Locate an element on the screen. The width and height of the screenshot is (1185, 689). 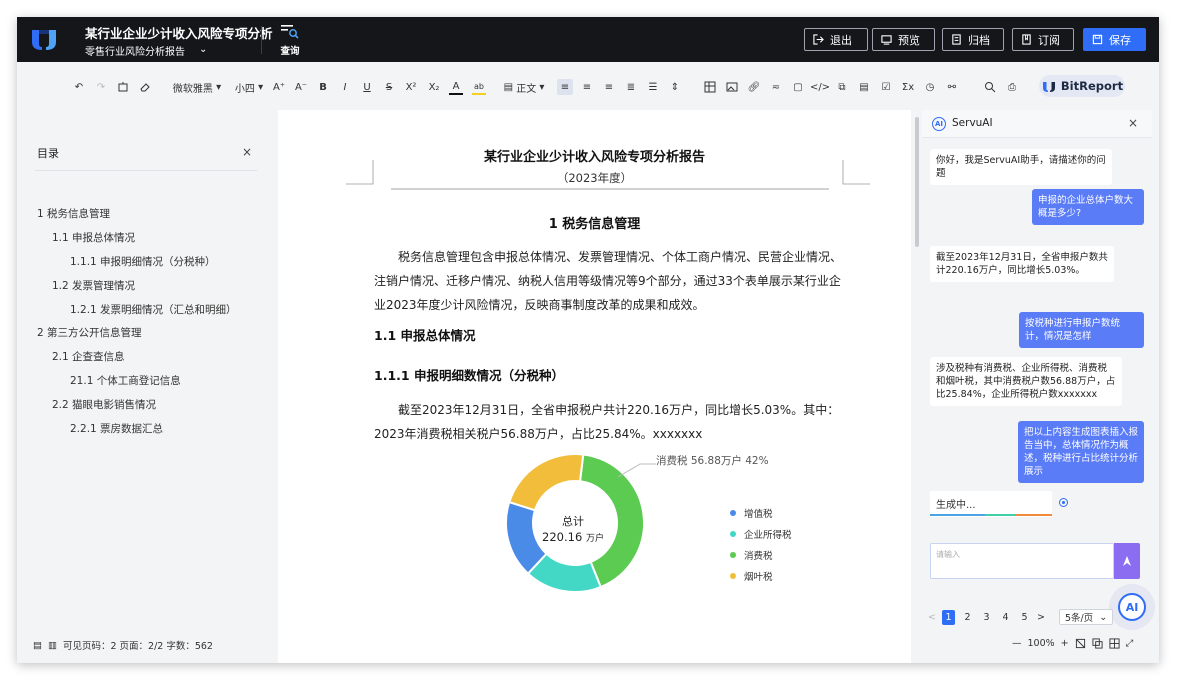
legend-item: 增值税 is located at coordinates (751, 513).